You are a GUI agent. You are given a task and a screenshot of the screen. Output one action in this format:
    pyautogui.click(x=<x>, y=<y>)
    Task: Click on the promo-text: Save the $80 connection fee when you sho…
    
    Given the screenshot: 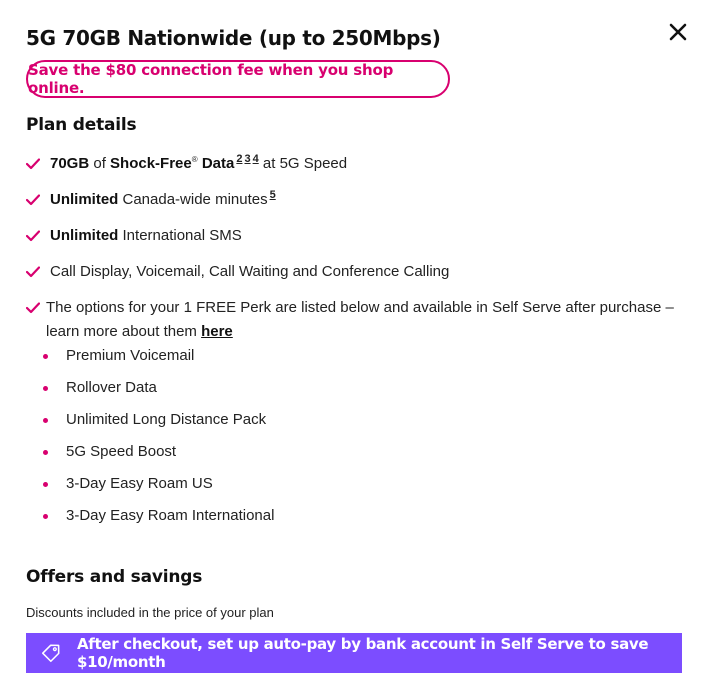 What is the action you would take?
    pyautogui.click(x=211, y=79)
    